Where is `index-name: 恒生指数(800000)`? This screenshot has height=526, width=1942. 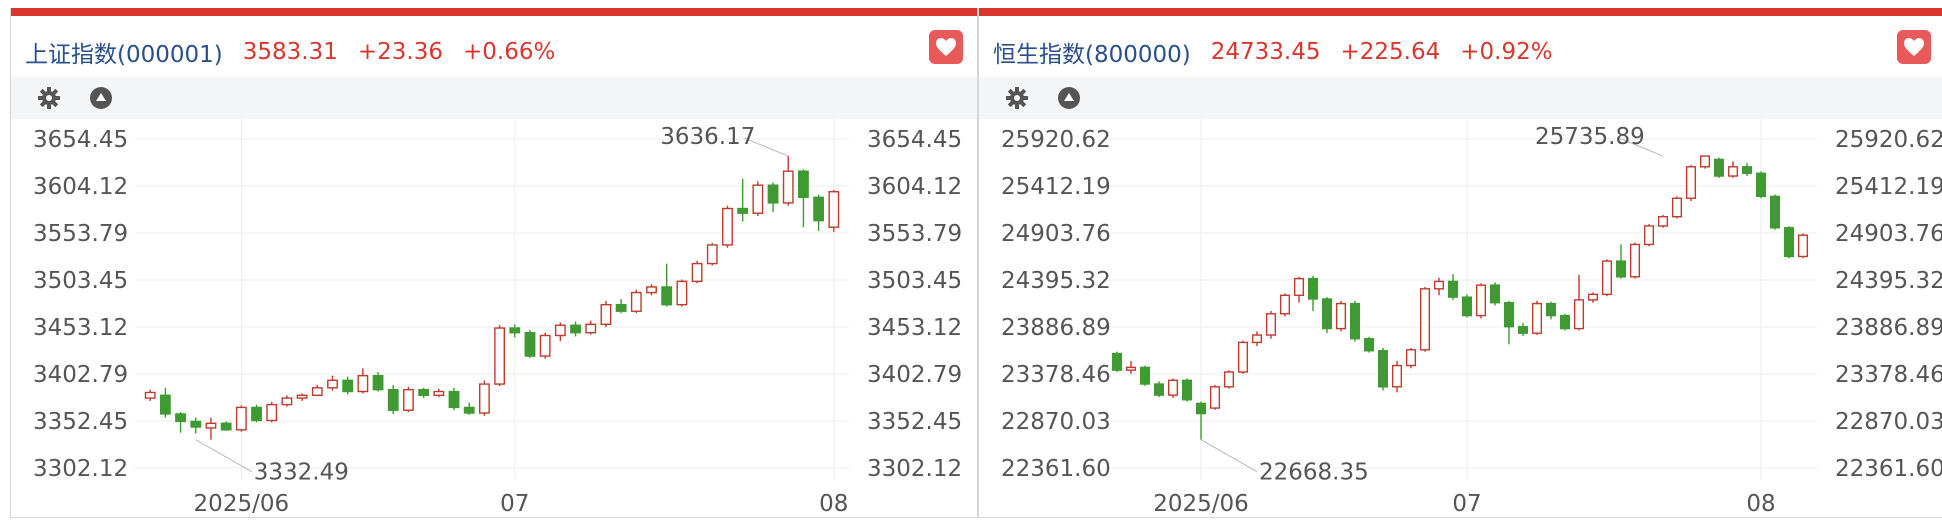
index-name: 恒生指数(800000) is located at coordinates (1092, 52).